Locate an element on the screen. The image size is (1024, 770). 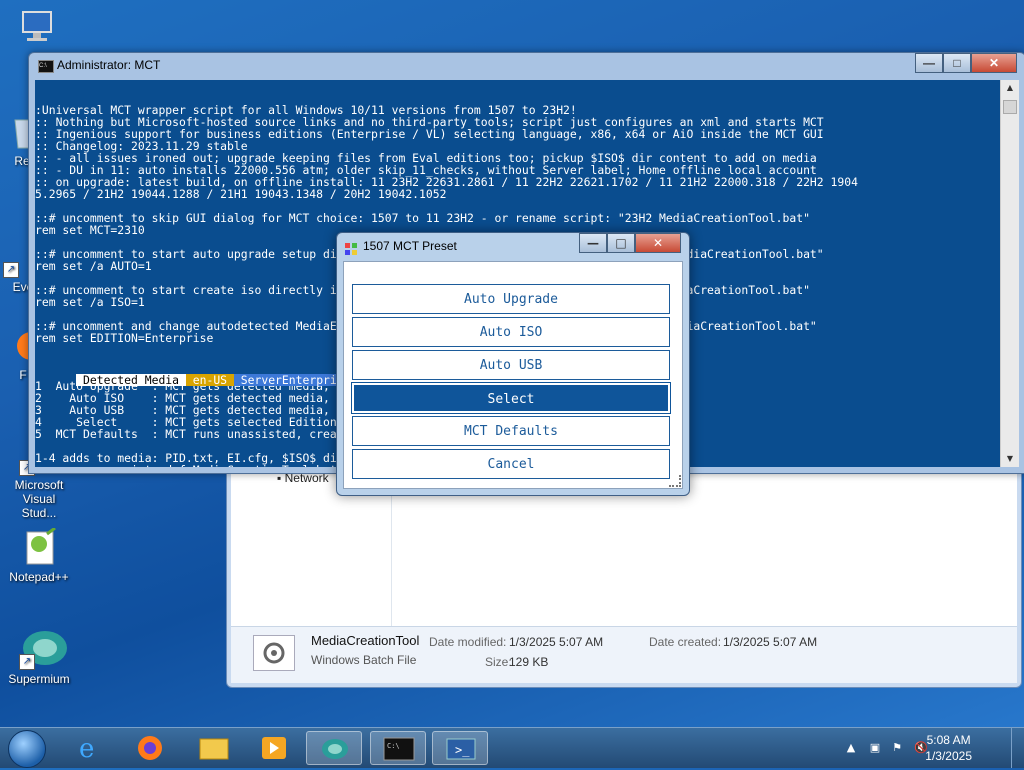
close-button: ✕ is located at coordinates (994, 63).